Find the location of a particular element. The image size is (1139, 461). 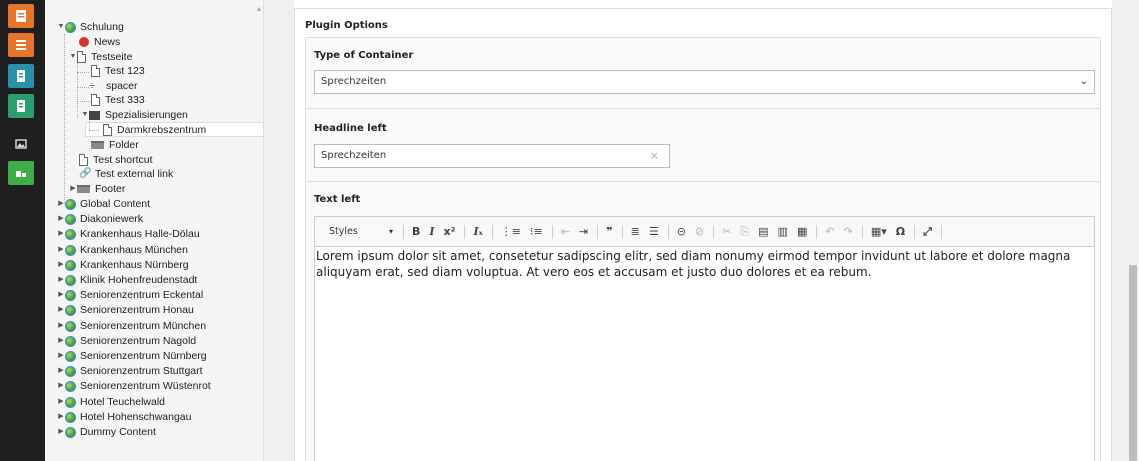

right-gutter is located at coordinates (1119, 230).